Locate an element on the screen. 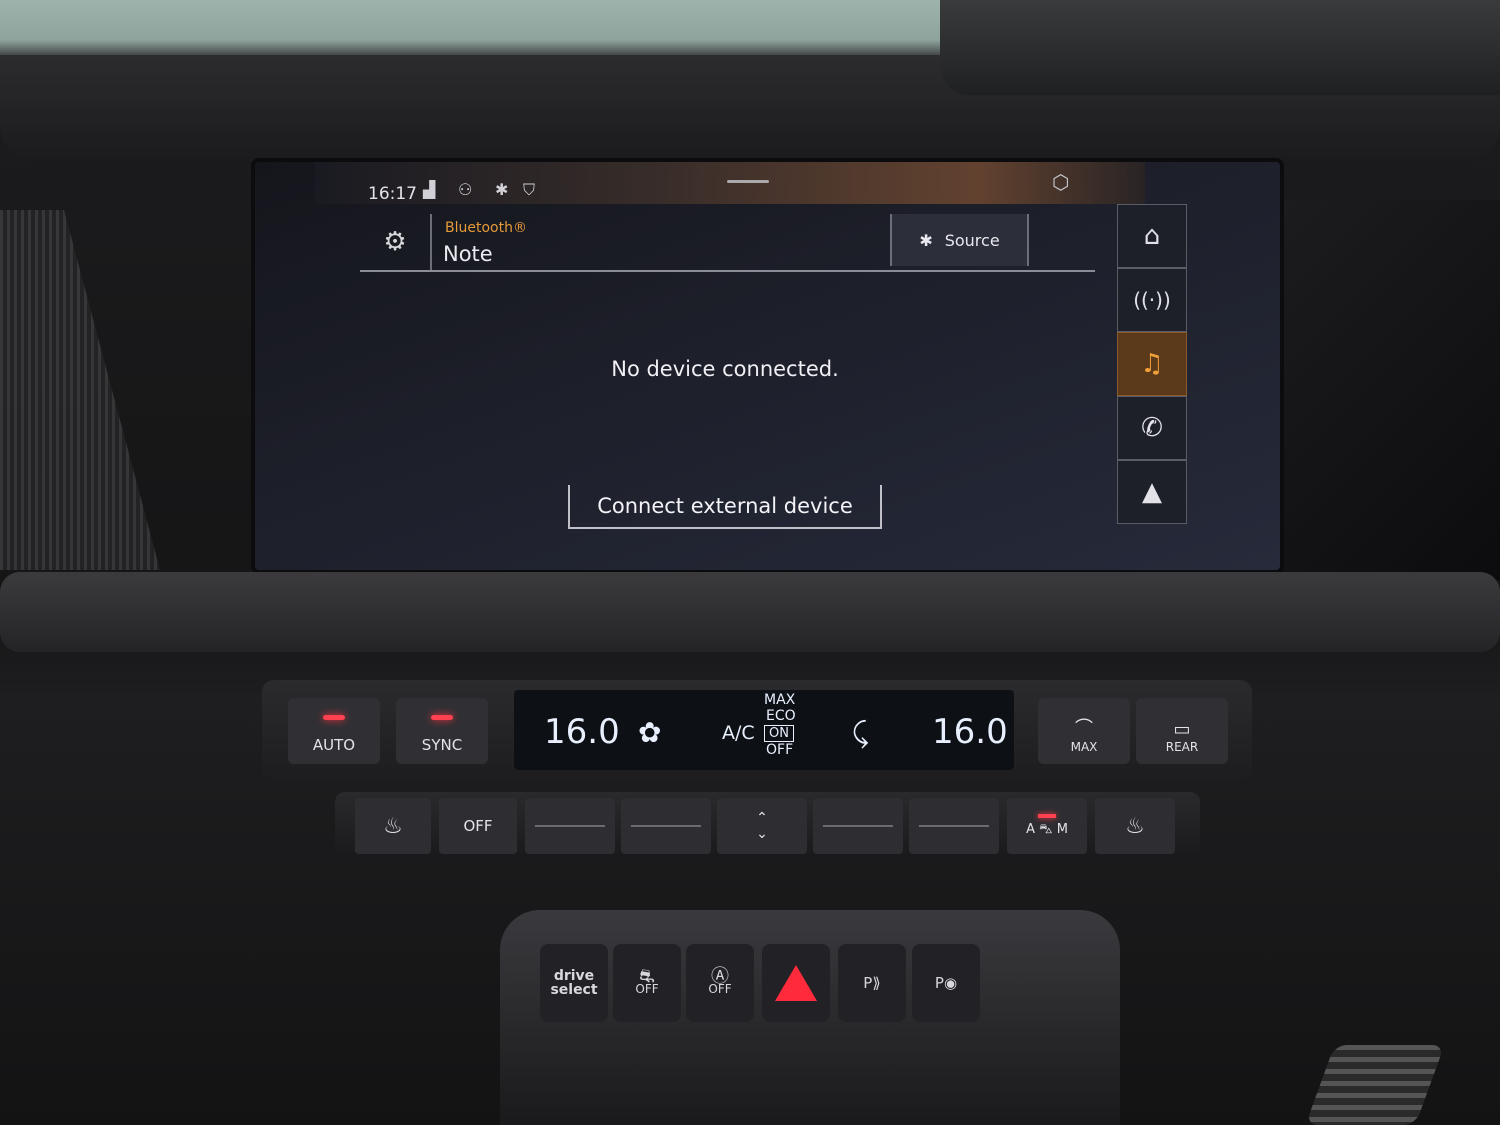  nav-phone: ✆ is located at coordinates (1152, 428).